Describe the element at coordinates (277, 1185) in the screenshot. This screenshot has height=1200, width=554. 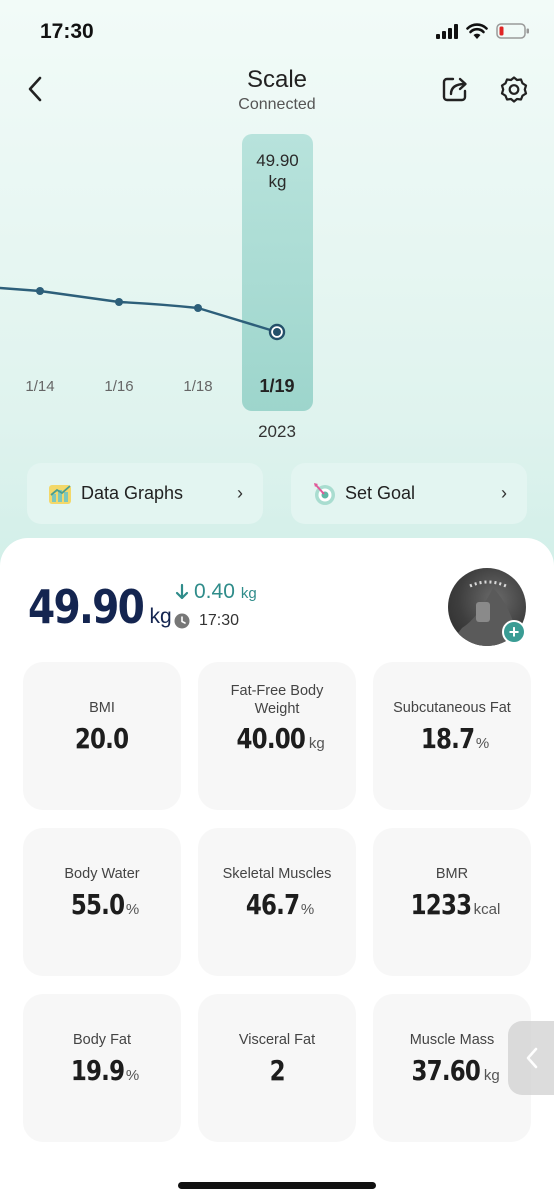
I see `home-indicator` at that location.